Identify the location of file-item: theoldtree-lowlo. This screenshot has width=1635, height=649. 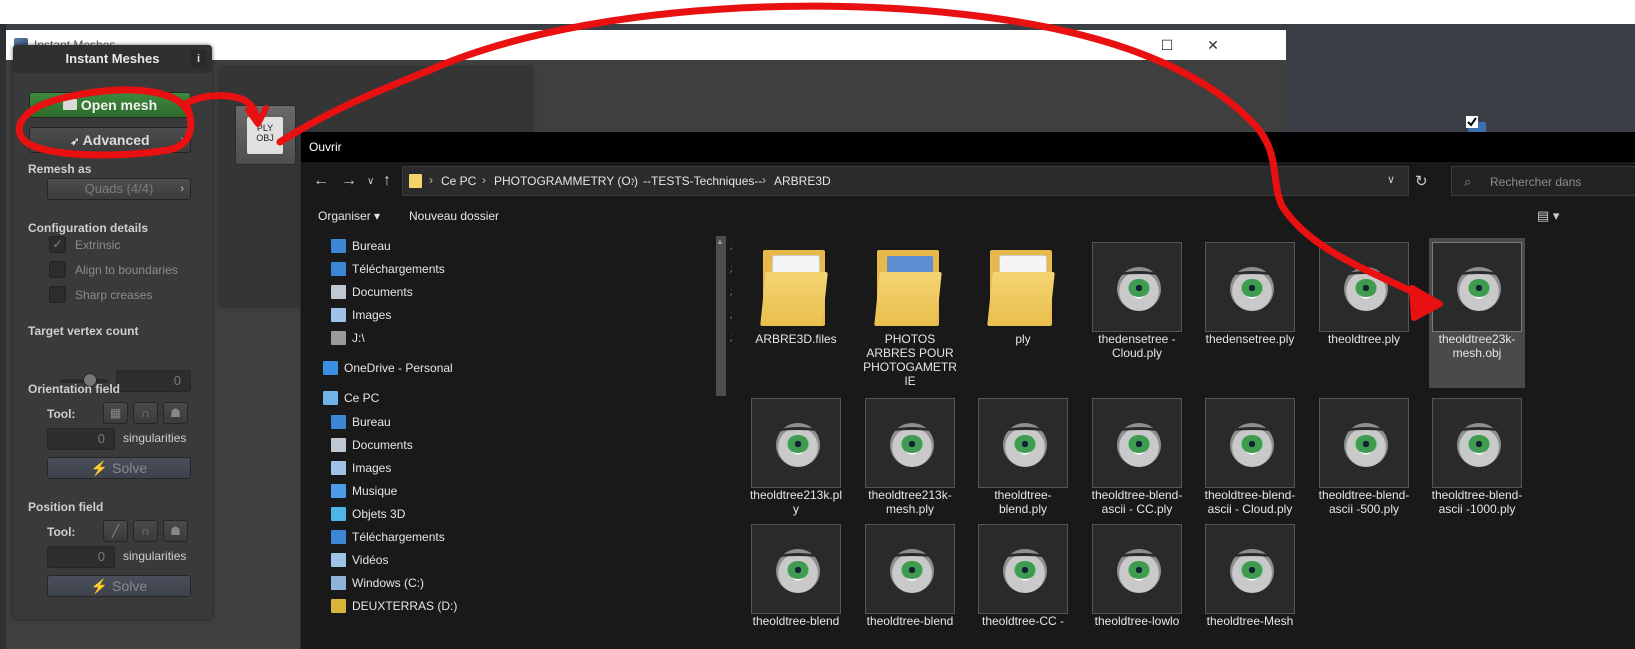
(1137, 584).